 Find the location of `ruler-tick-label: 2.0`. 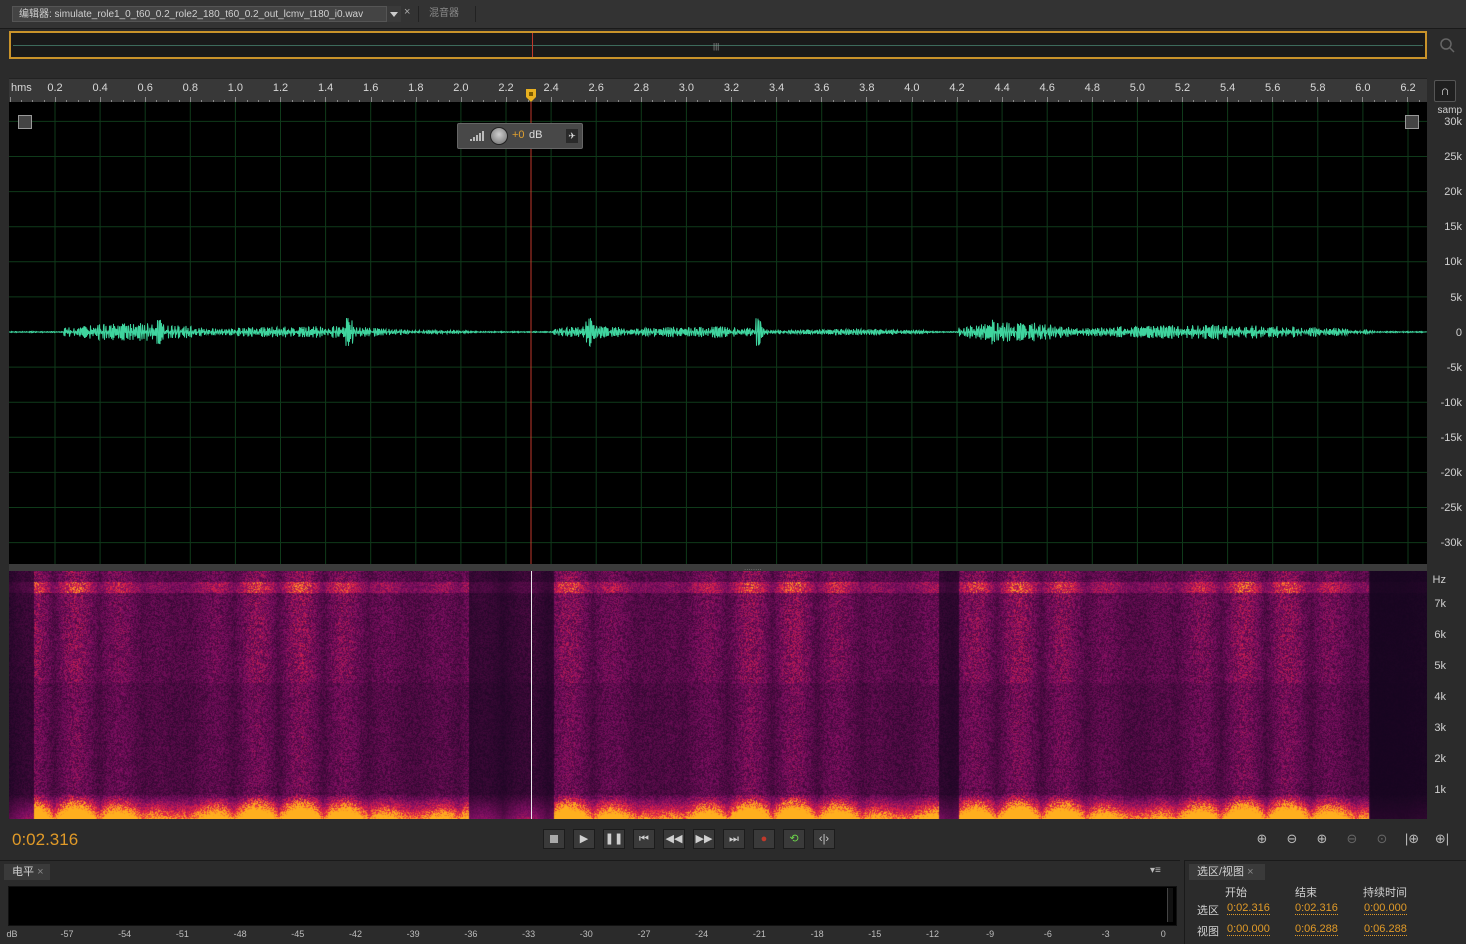

ruler-tick-label: 2.0 is located at coordinates (461, 88).